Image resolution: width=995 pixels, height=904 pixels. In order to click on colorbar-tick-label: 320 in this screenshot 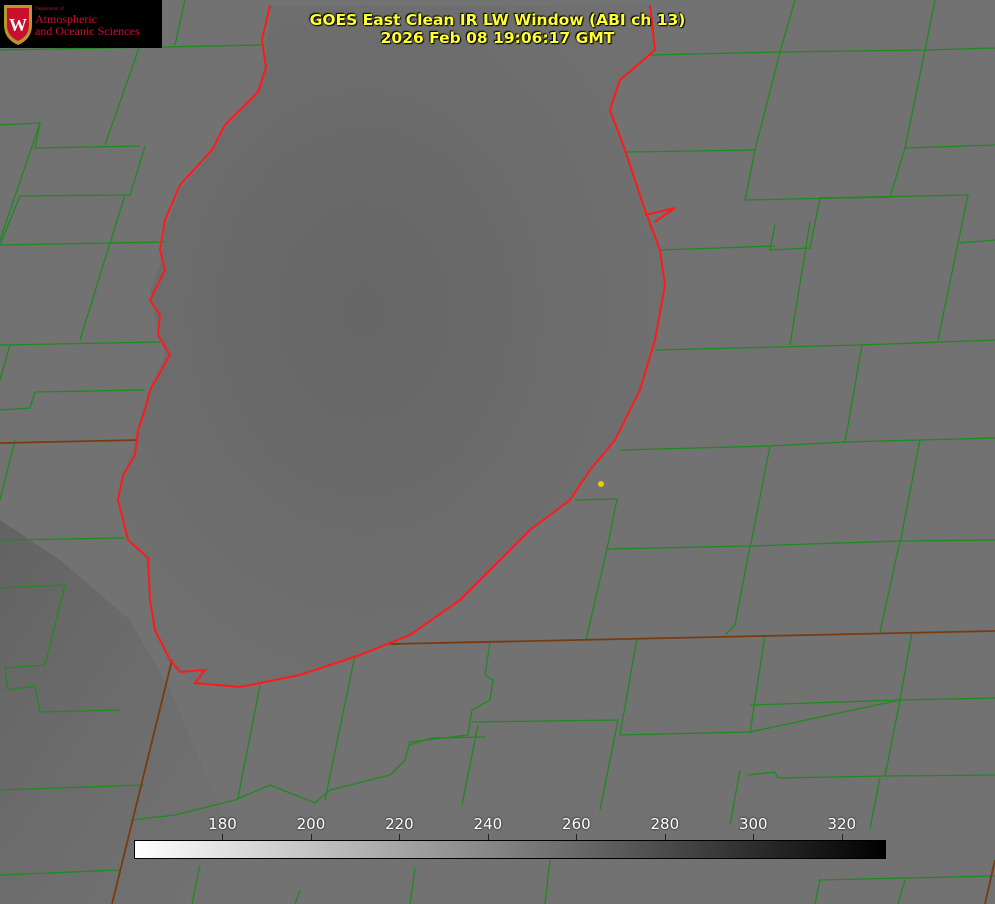, I will do `click(842, 824)`.